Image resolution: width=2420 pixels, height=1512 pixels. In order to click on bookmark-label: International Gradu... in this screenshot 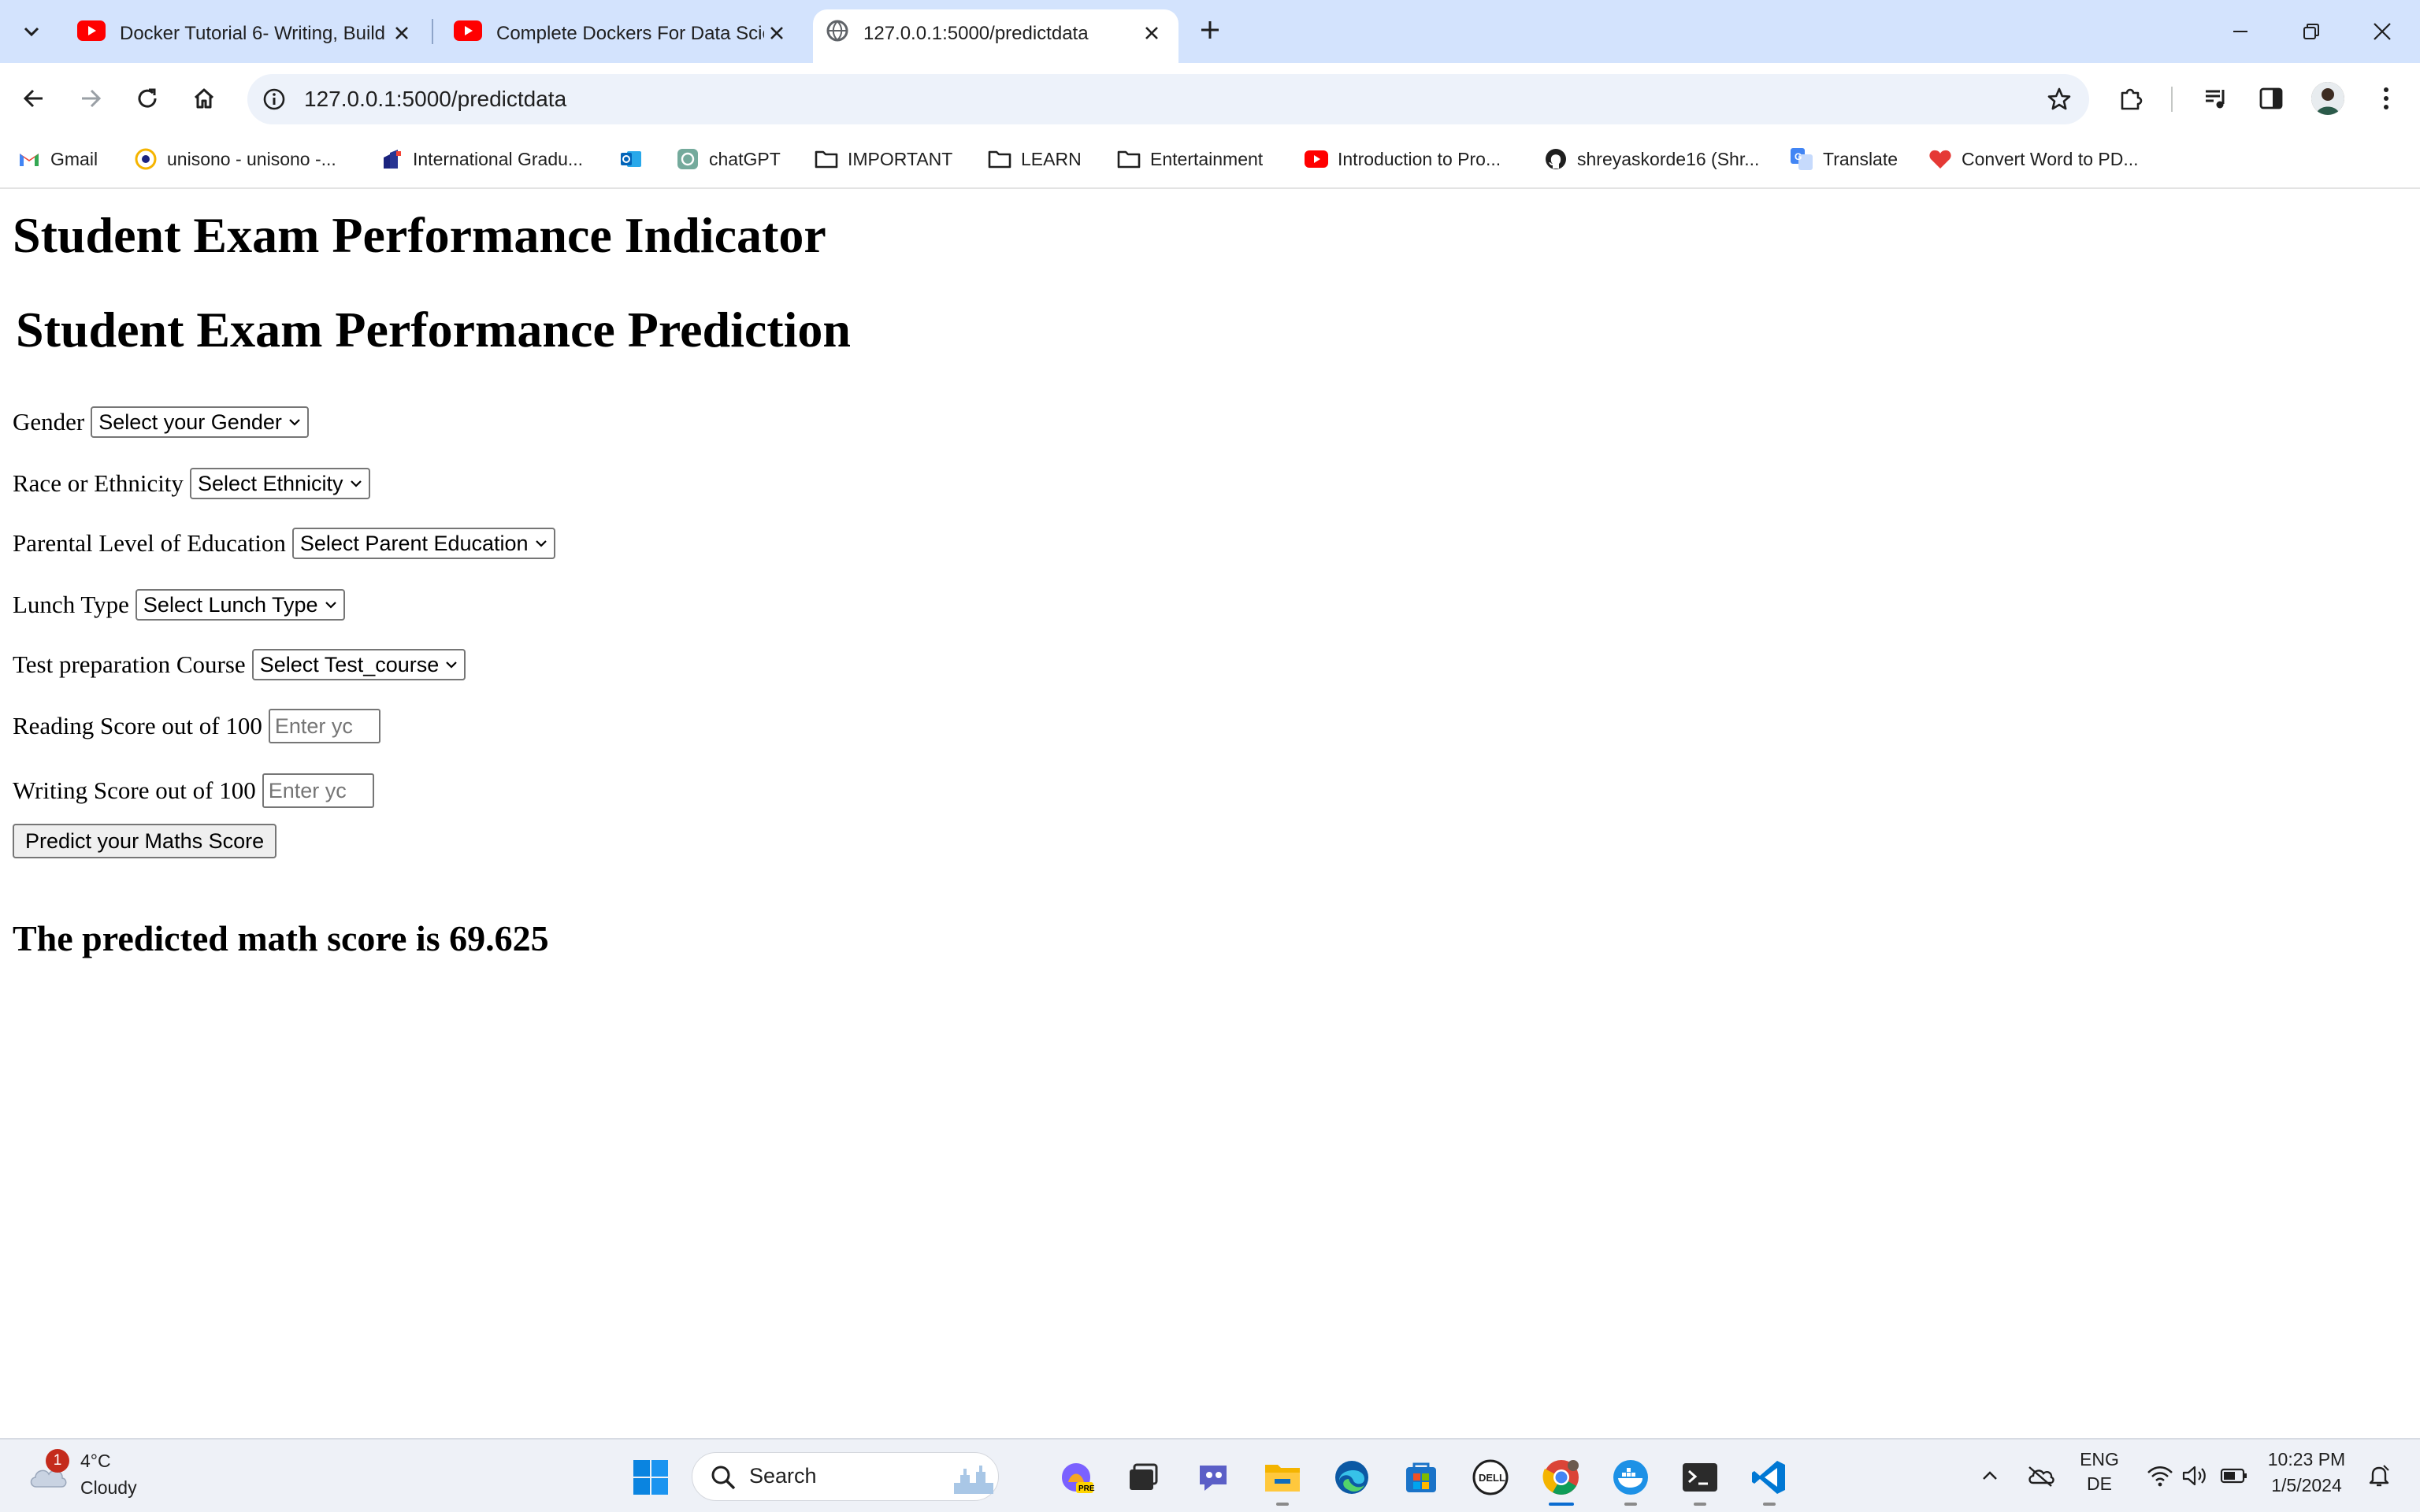, I will do `click(498, 158)`.